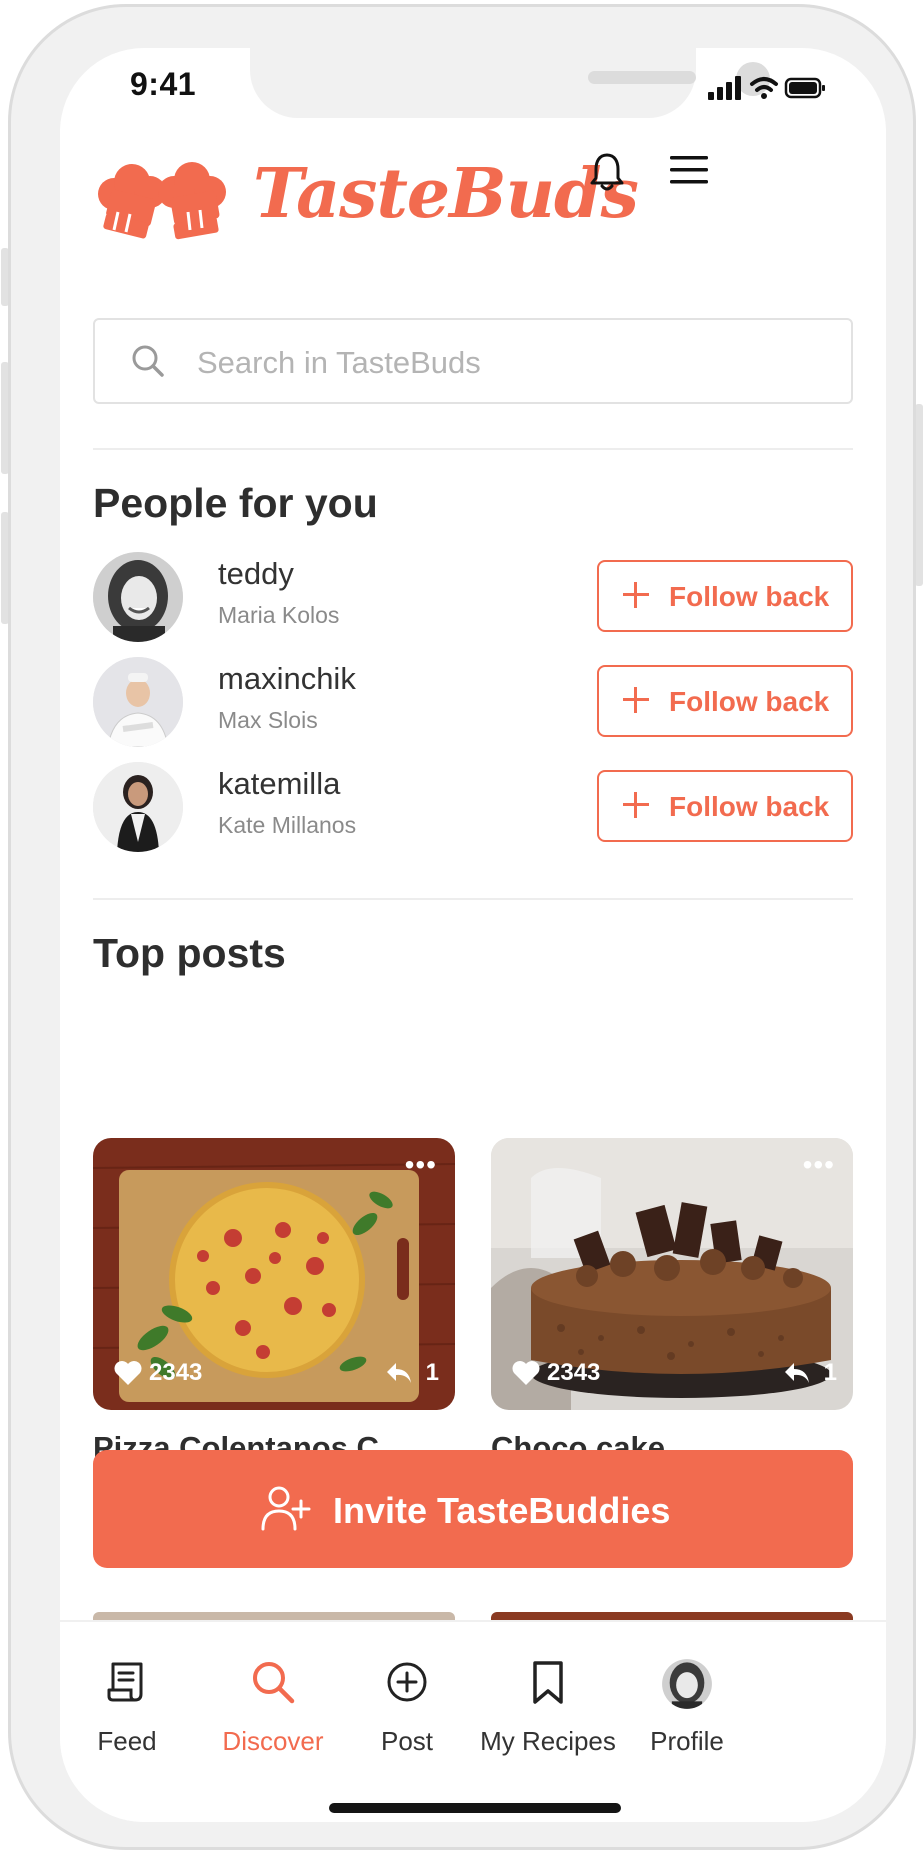  What do you see at coordinates (407, 1713) in the screenshot?
I see `tab-post: Post` at bounding box center [407, 1713].